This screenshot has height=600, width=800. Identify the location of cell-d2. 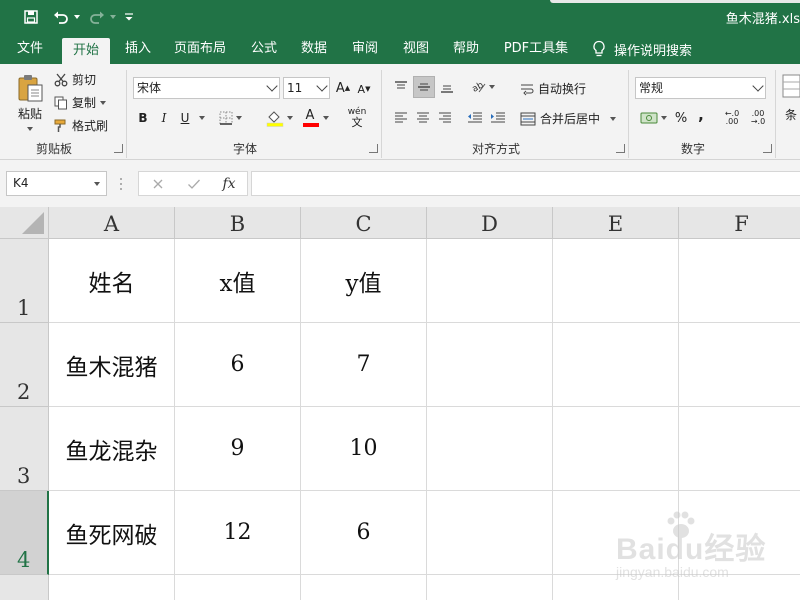
(490, 365).